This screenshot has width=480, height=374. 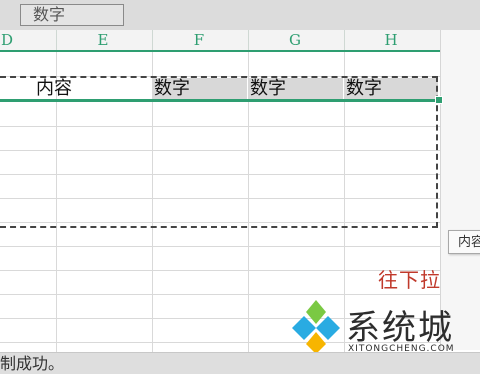 I want to click on column-header-d: D, so click(x=27, y=40).